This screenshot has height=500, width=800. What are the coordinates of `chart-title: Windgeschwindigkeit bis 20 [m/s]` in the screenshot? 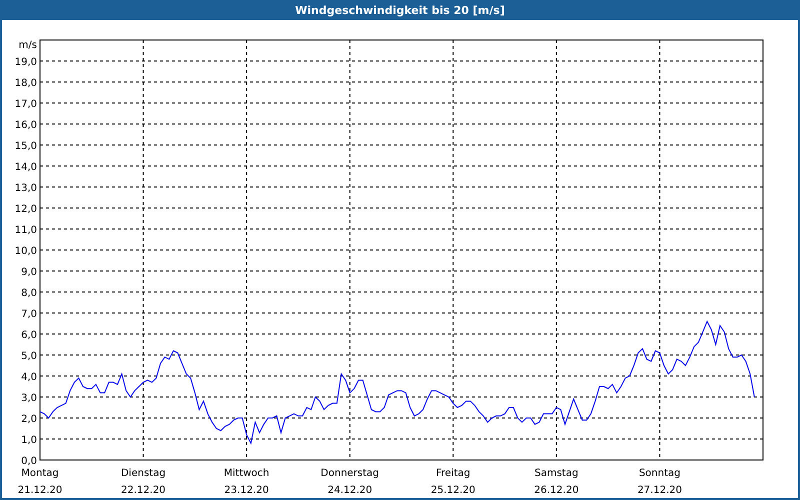 It's located at (400, 10).